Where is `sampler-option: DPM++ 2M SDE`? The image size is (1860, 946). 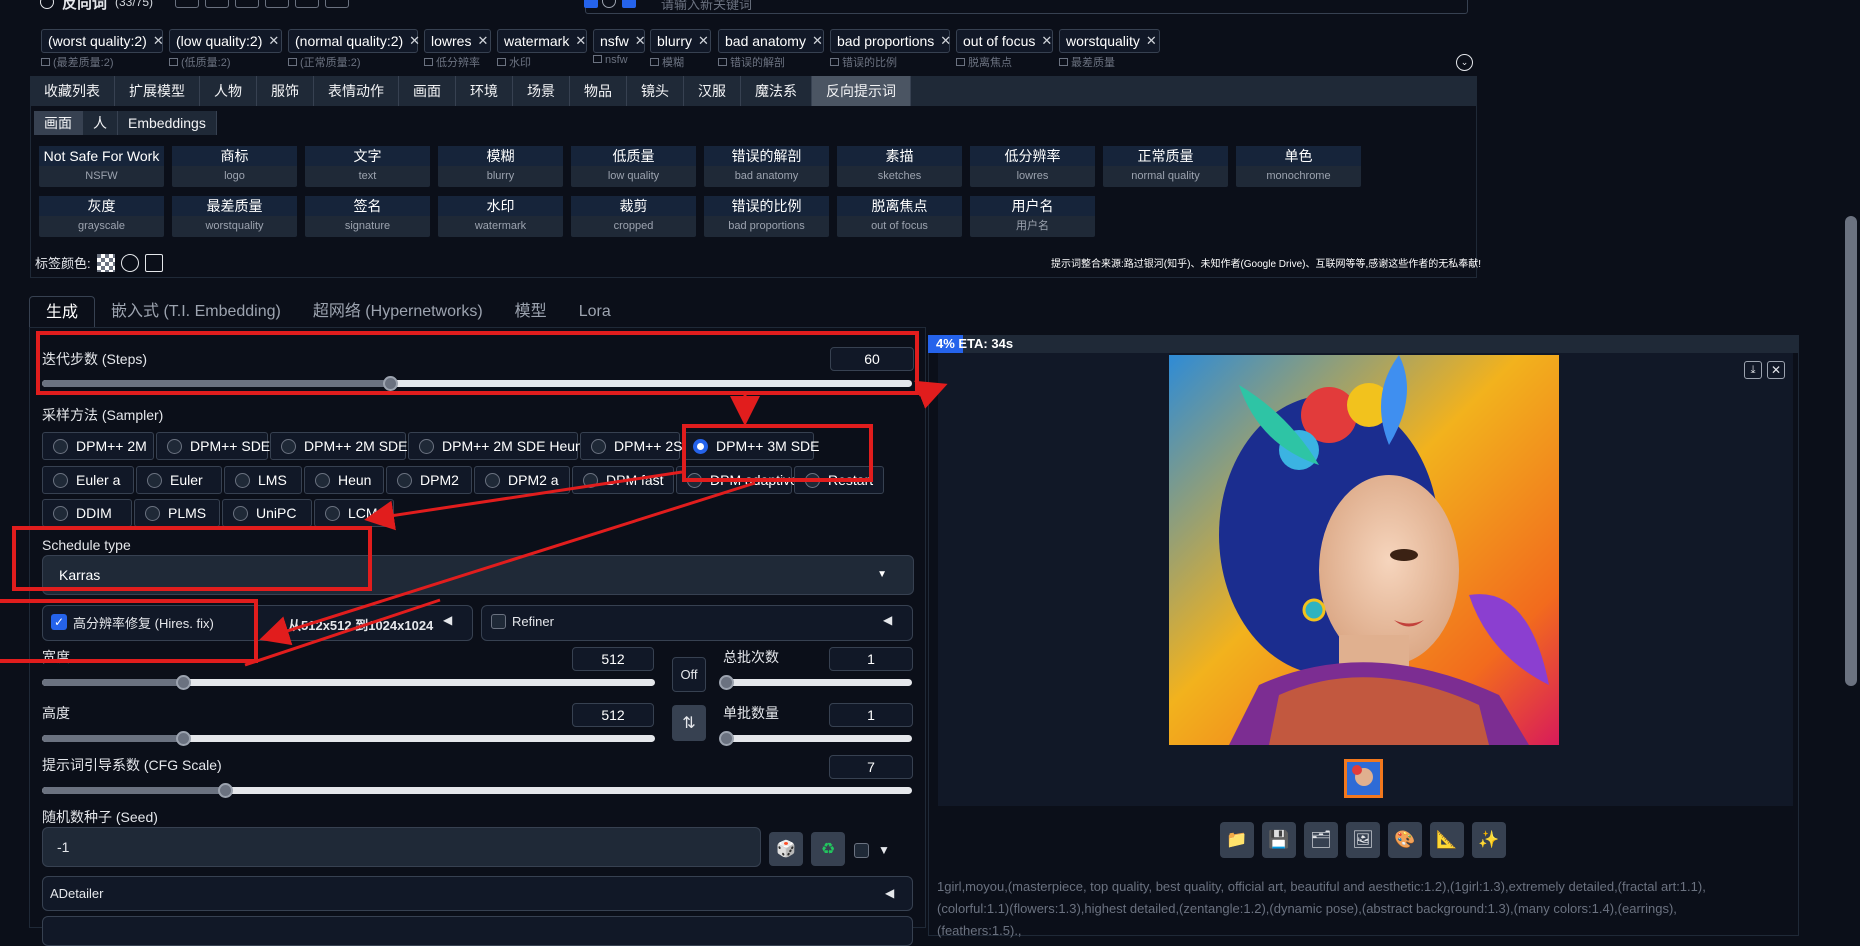
sampler-option: DPM++ 2M SDE is located at coordinates (338, 446).